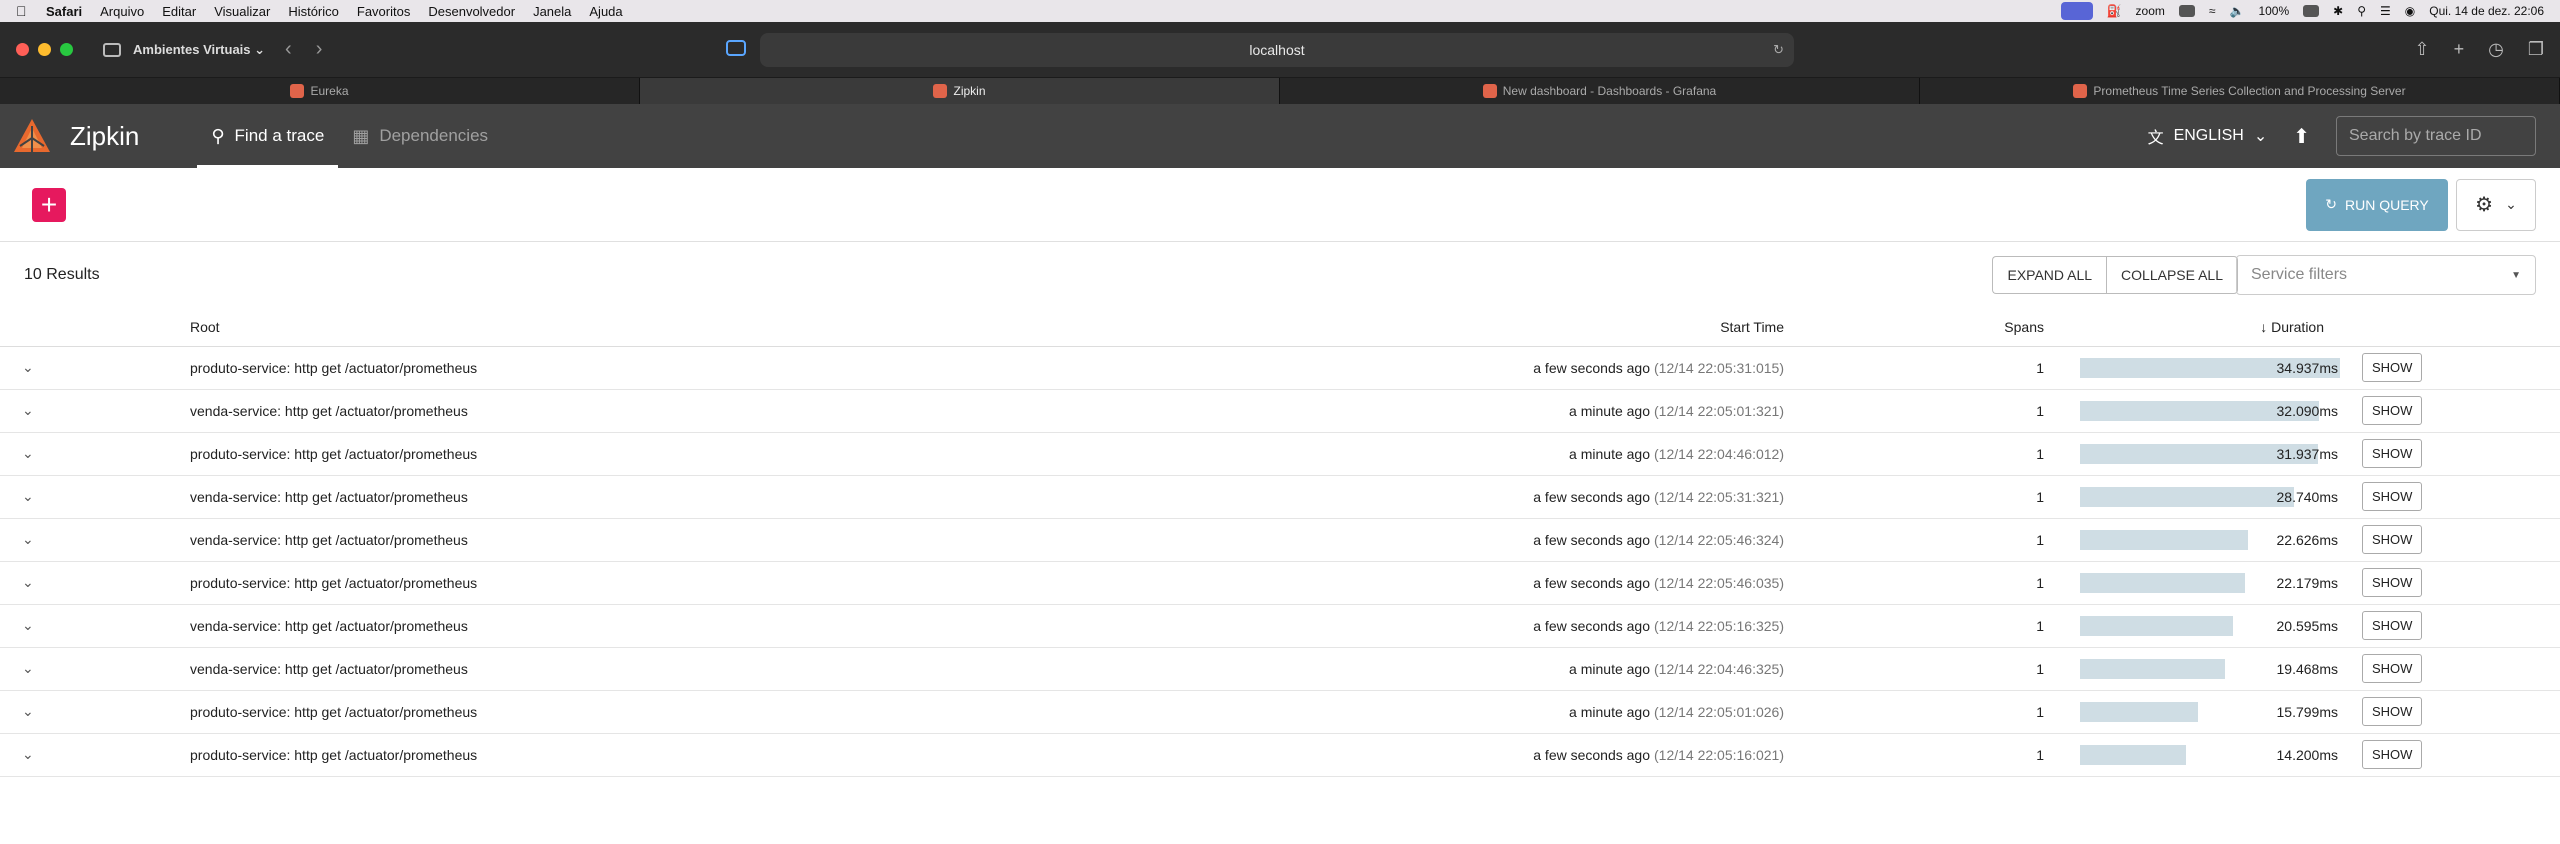 This screenshot has width=2560, height=844. I want to click on new-tab-icon: +, so click(2459, 49).